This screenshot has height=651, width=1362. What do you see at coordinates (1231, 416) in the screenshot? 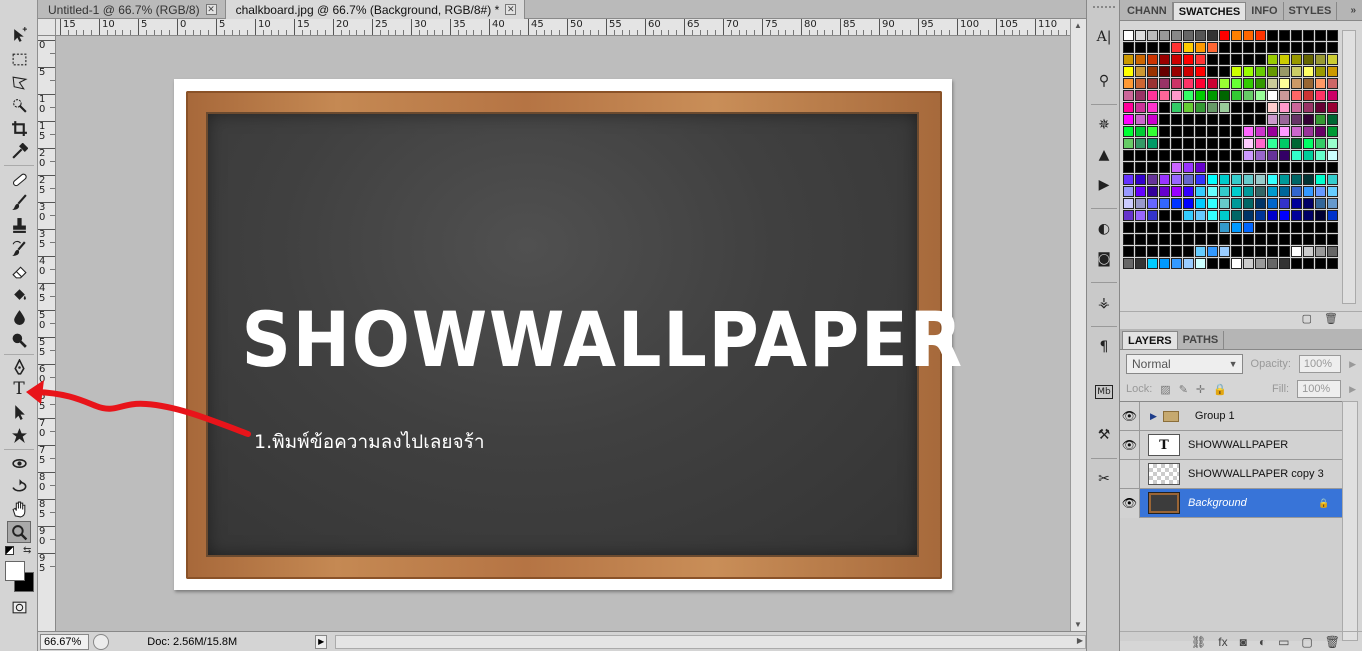
I see `layer-row-group-1: 👁 ▶ Group 1` at bounding box center [1231, 416].